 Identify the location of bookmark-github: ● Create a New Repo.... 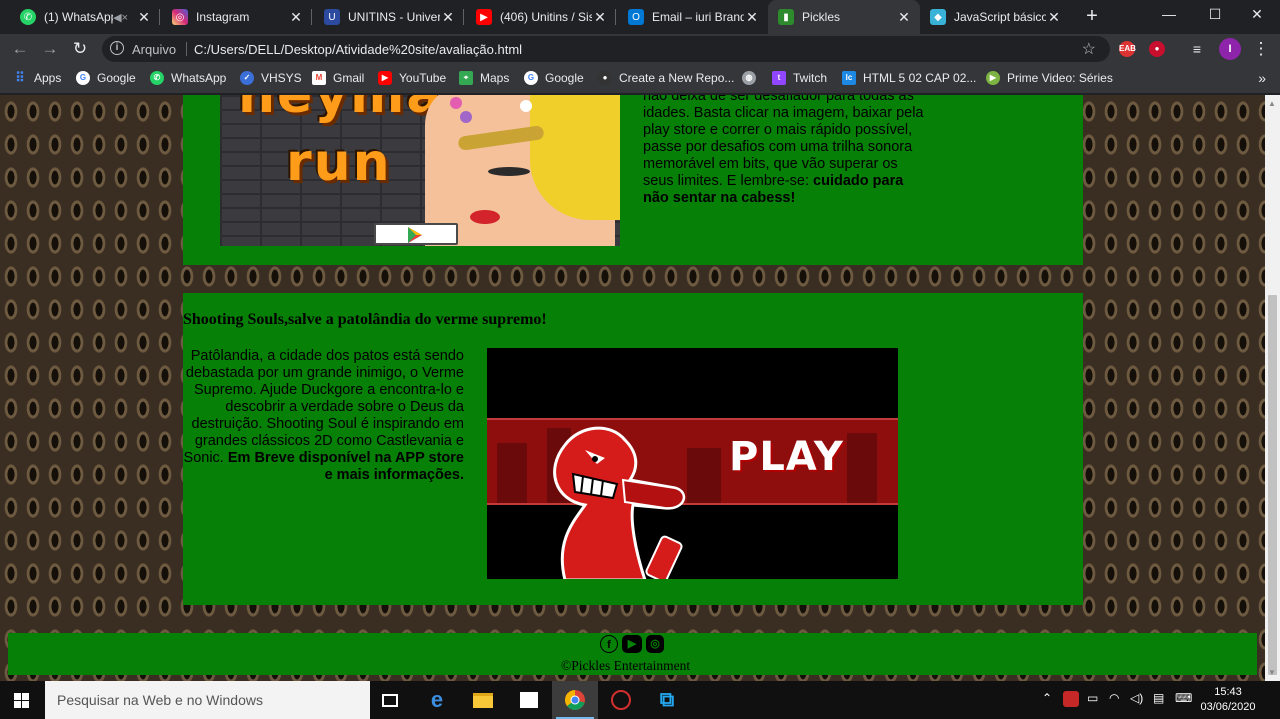
(666, 78).